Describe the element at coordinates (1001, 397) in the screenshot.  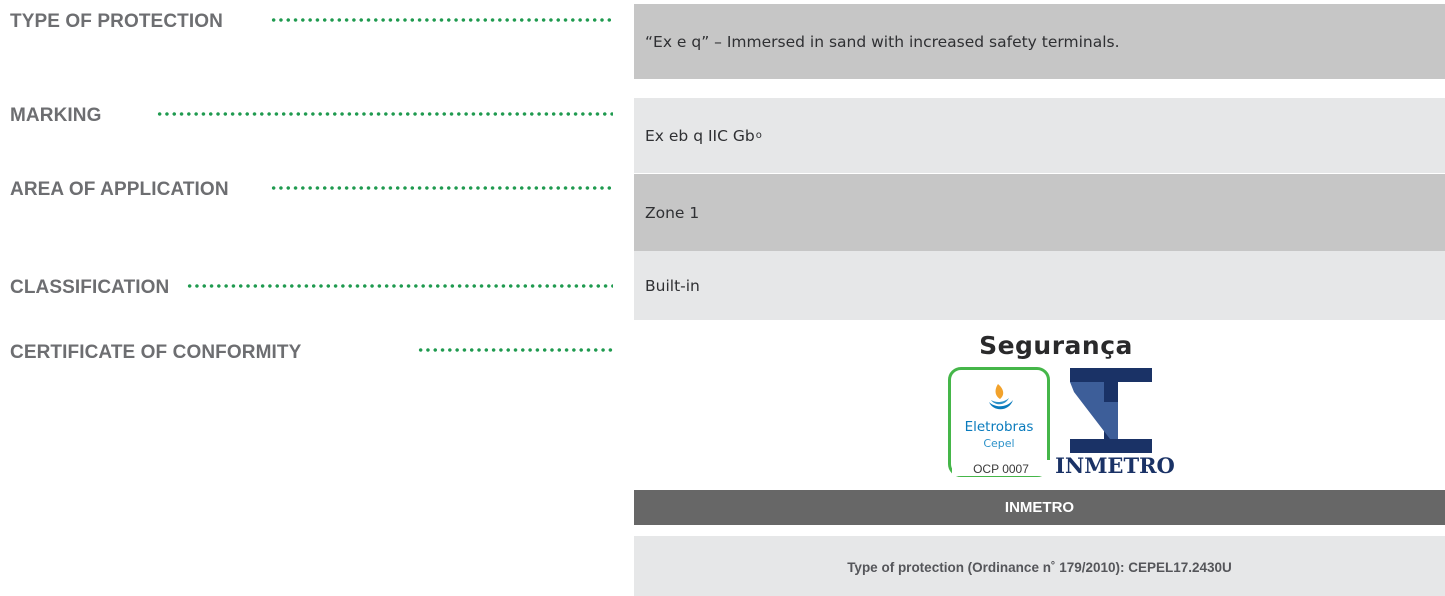
I see `eletrobras-logo-icon` at that location.